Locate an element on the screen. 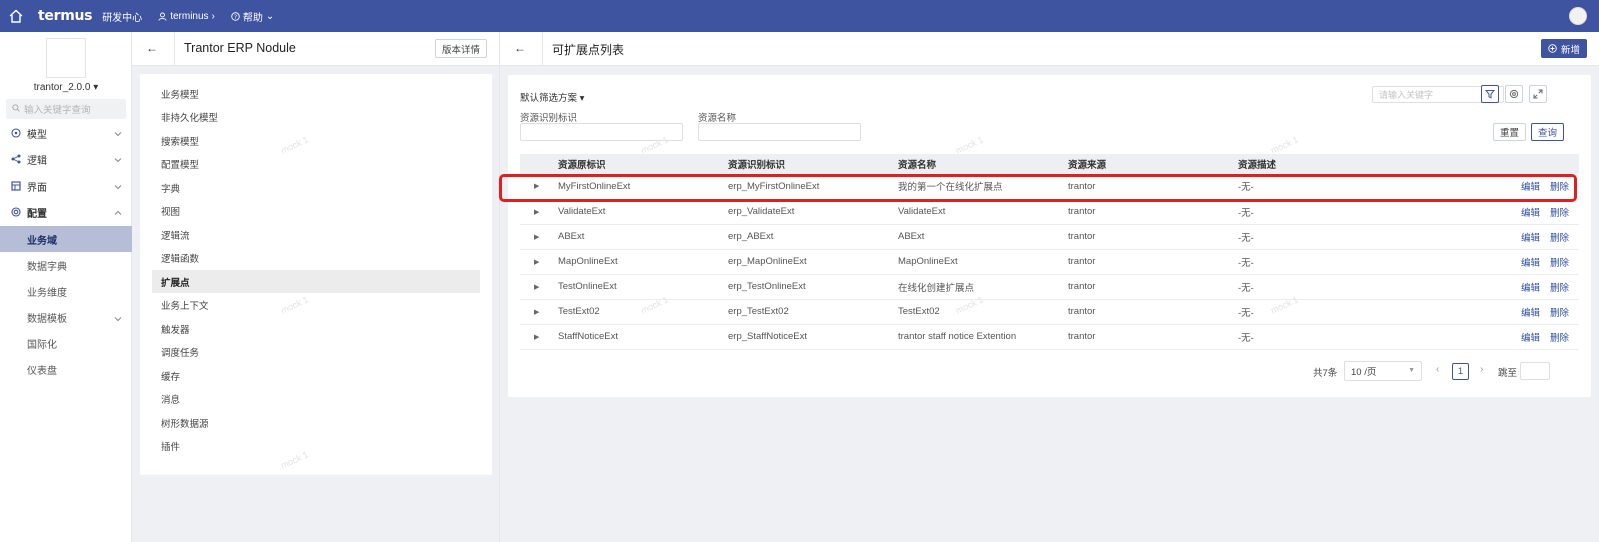  menu-item-message: 消息 is located at coordinates (316, 399).